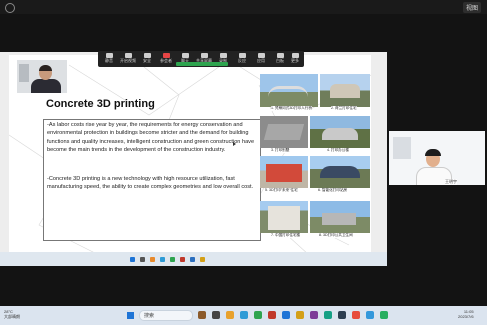  Describe the element at coordinates (234, 144) in the screenshot. I see `mouse-cursor-icon` at that location.